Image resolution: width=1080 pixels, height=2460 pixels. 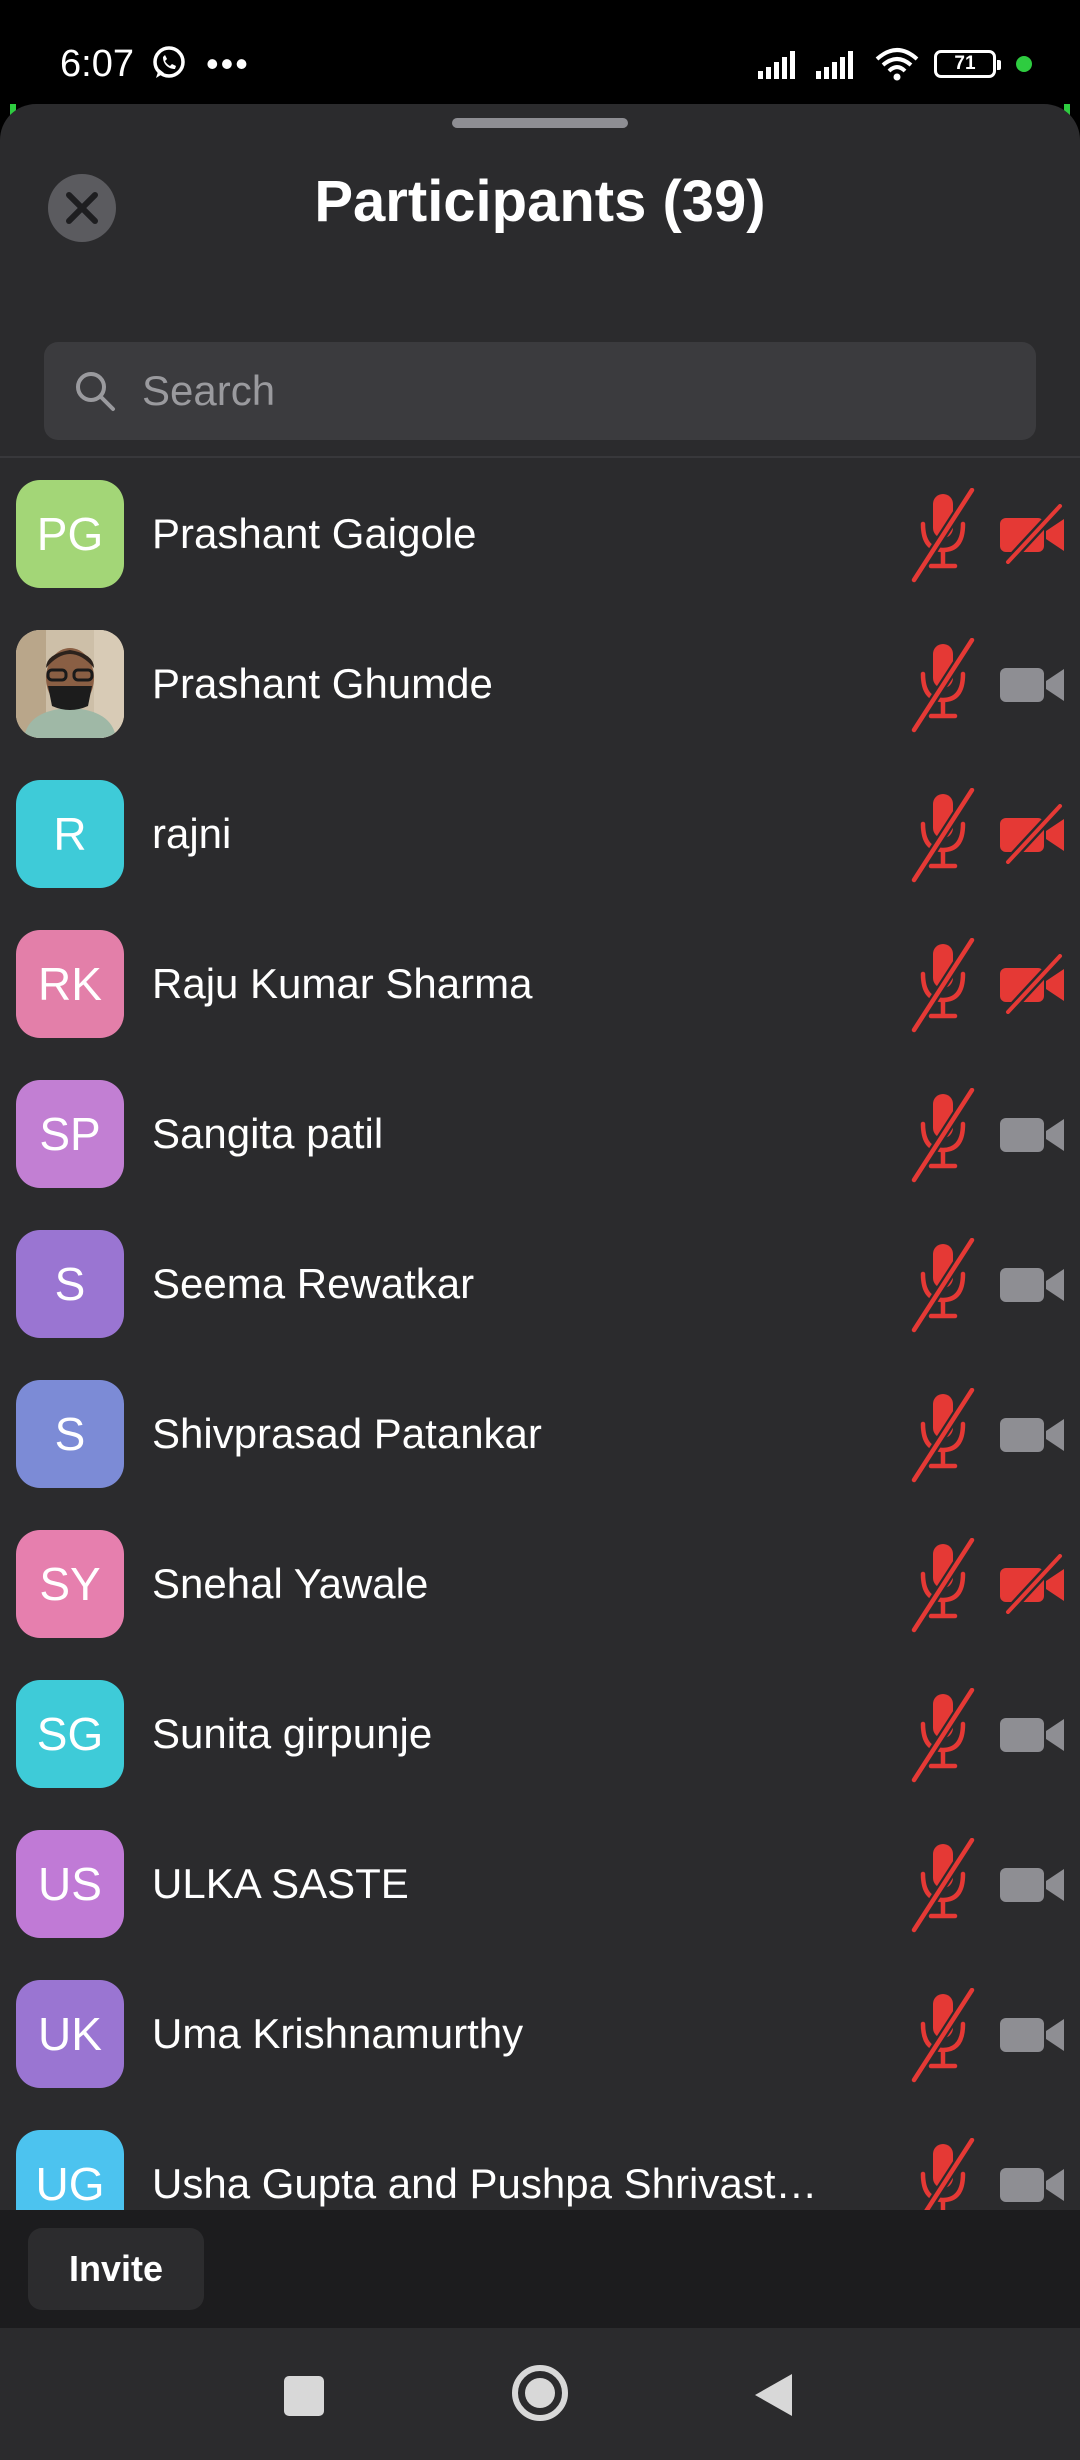 I want to click on close-icon, so click(x=82, y=208).